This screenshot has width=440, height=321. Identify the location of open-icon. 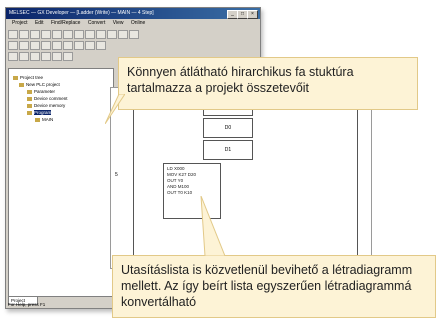
(24, 34).